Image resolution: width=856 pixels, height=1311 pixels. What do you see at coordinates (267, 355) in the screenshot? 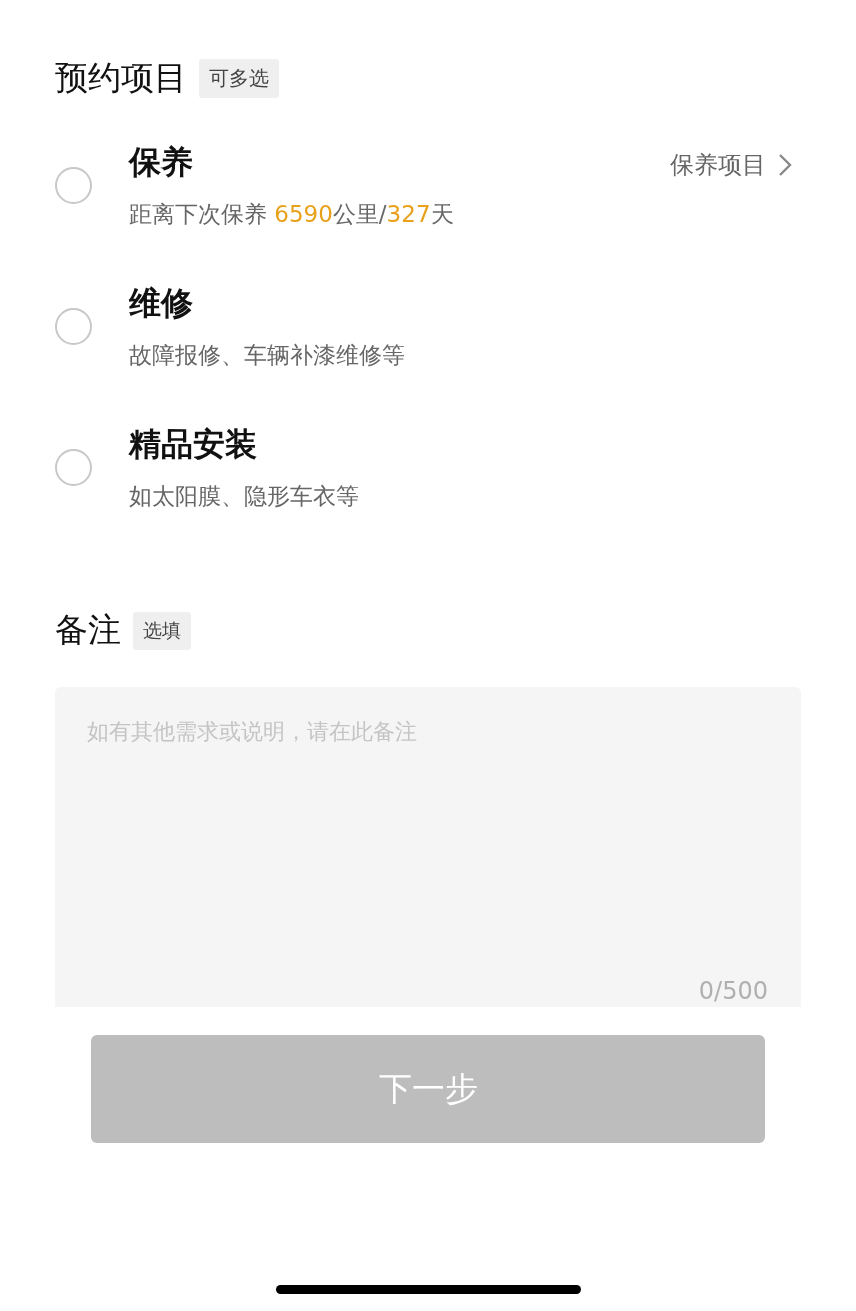
I see `item-description: 故障报修、车辆补漆维修等` at bounding box center [267, 355].